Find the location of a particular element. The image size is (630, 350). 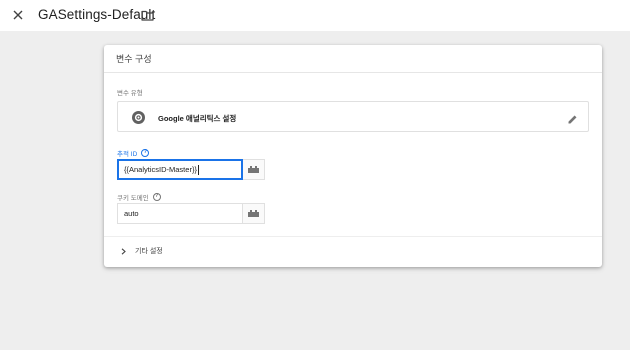

cookie-domain-label-row: 쿠키 도메인 ? is located at coordinates (139, 197).